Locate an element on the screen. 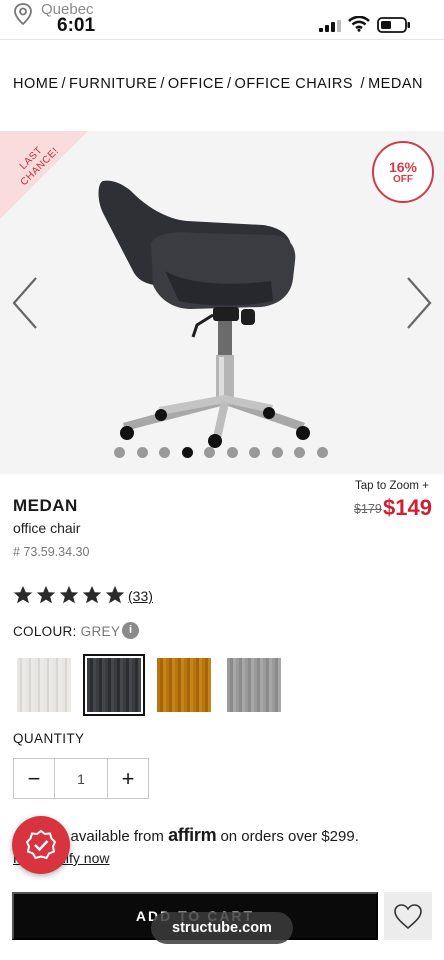 The height and width of the screenshot is (960, 444). quantity-decrease-button: − is located at coordinates (34, 778).